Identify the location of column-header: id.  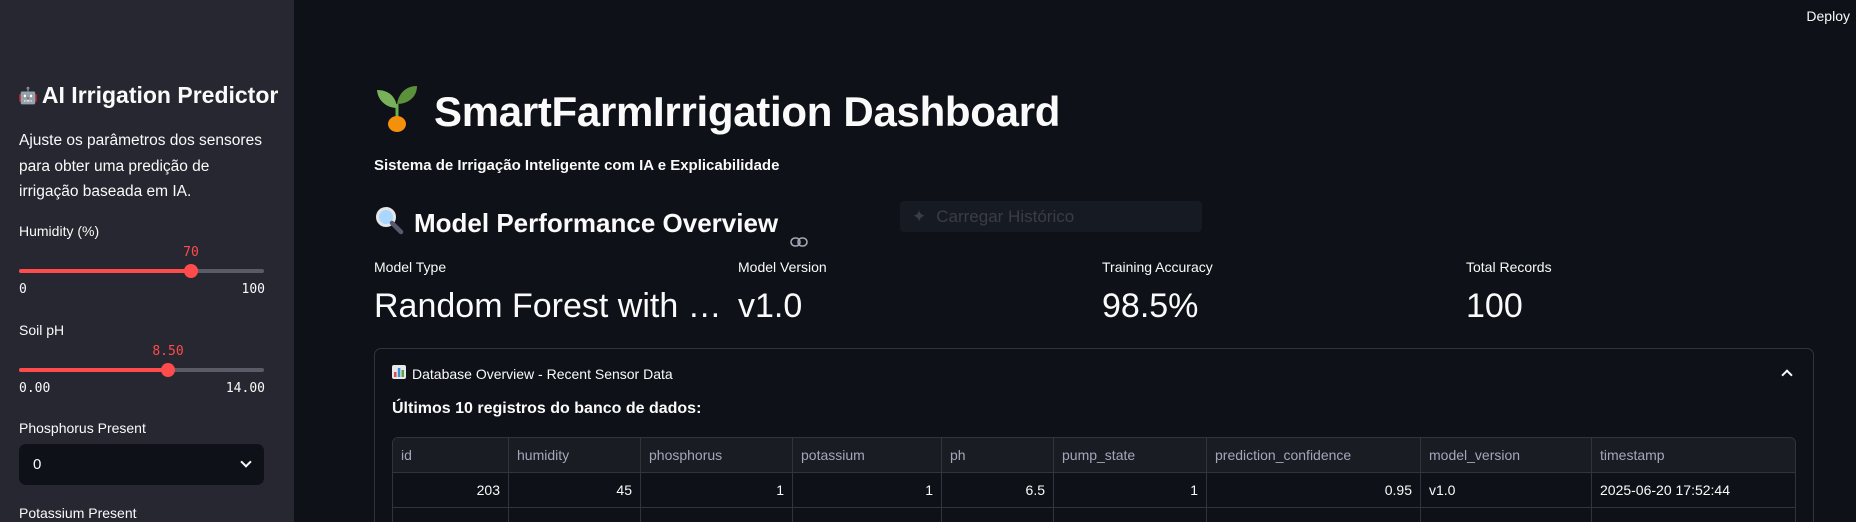
(451, 455).